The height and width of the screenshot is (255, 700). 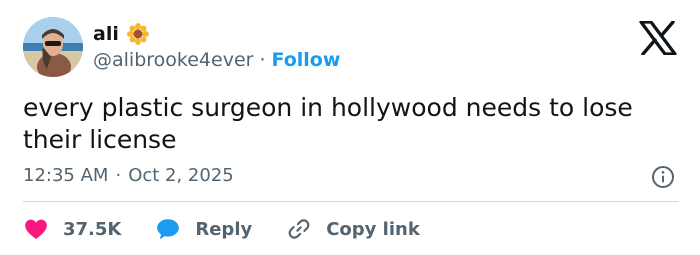 What do you see at coordinates (106, 34) in the screenshot?
I see `author-display-name: ali` at bounding box center [106, 34].